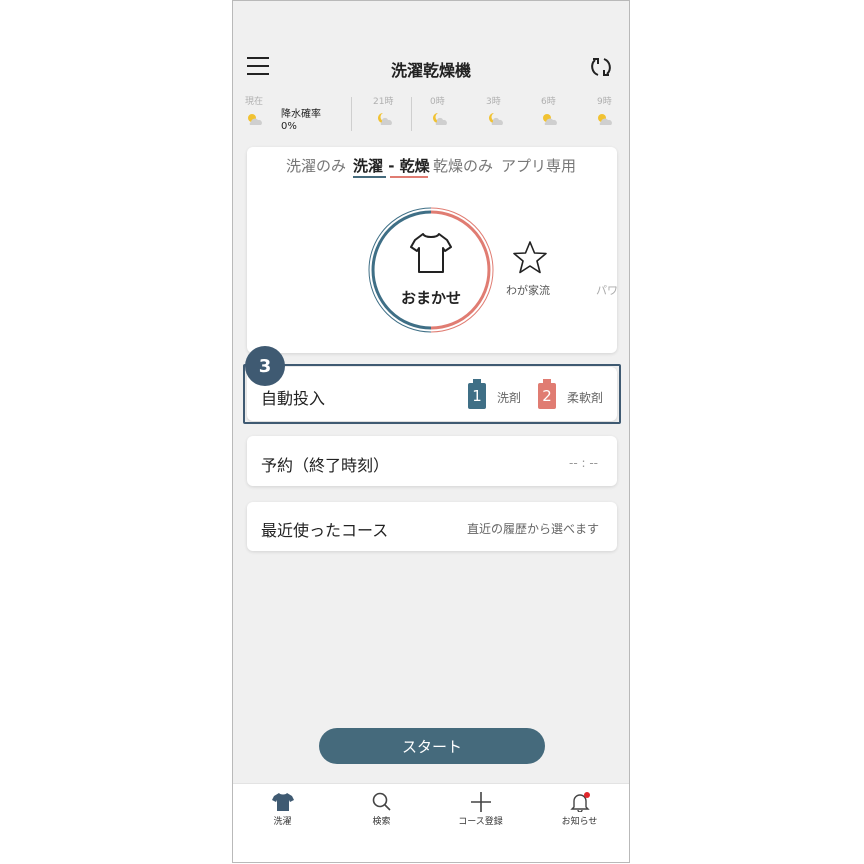 Image resolution: width=864 pixels, height=864 pixels. What do you see at coordinates (409, 177) in the screenshot?
I see `tab-underline-red` at bounding box center [409, 177].